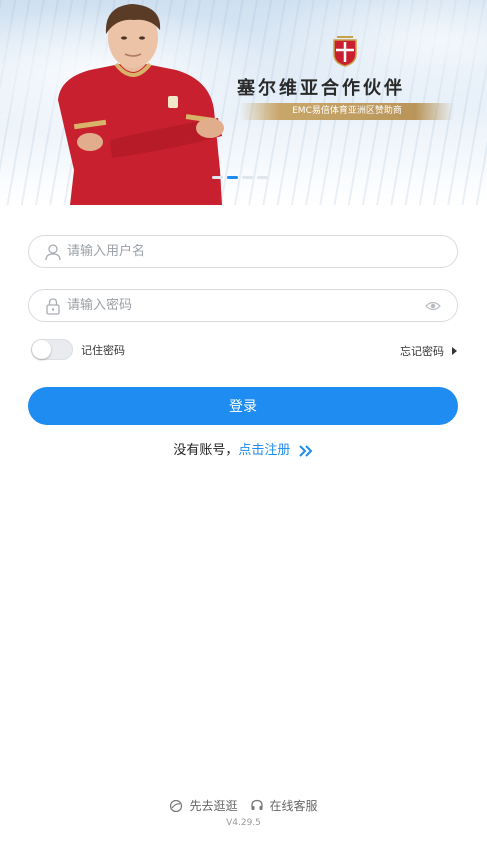 This screenshot has height=845, width=487. What do you see at coordinates (176, 805) in the screenshot?
I see `browse-icon` at bounding box center [176, 805].